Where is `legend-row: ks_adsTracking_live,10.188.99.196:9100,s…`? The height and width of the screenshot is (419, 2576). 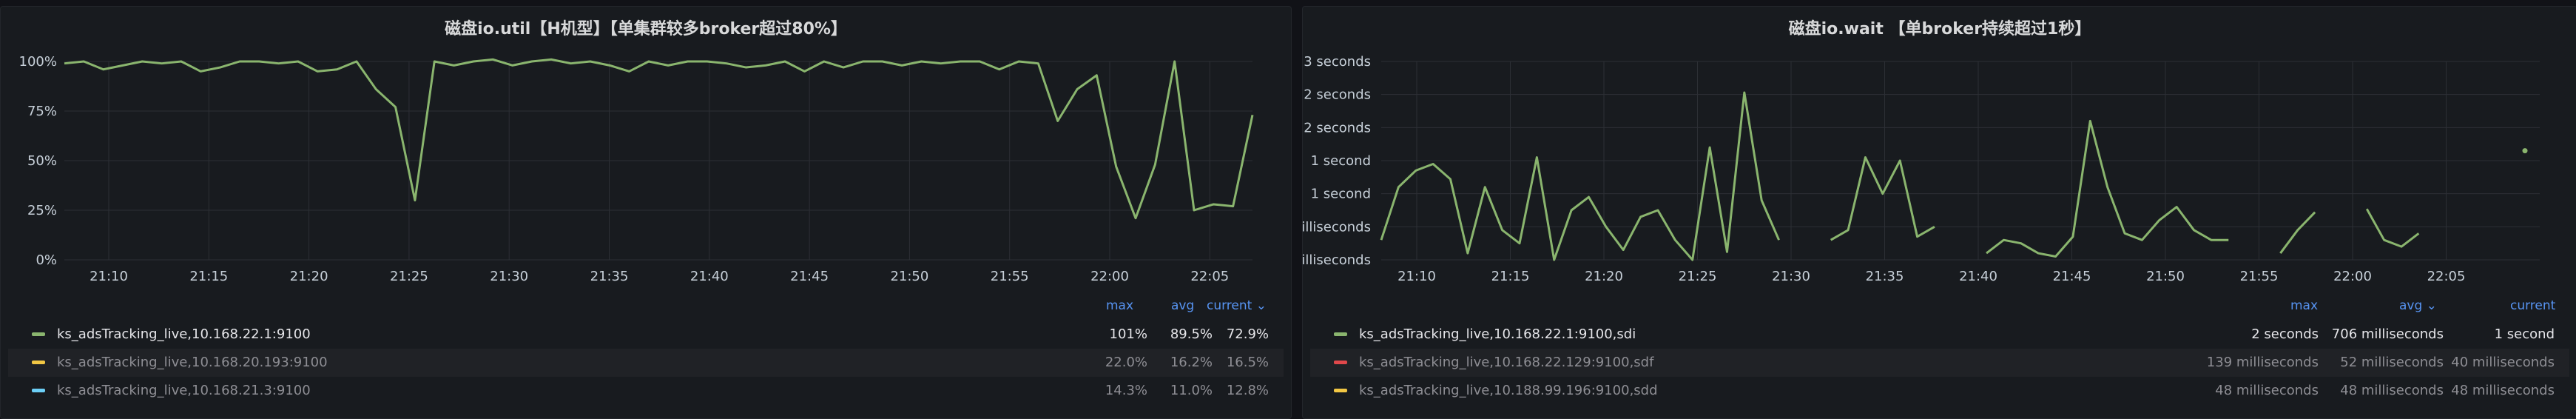 legend-row: ks_adsTracking_live,10.188.99.196:9100,s… is located at coordinates (1939, 391).